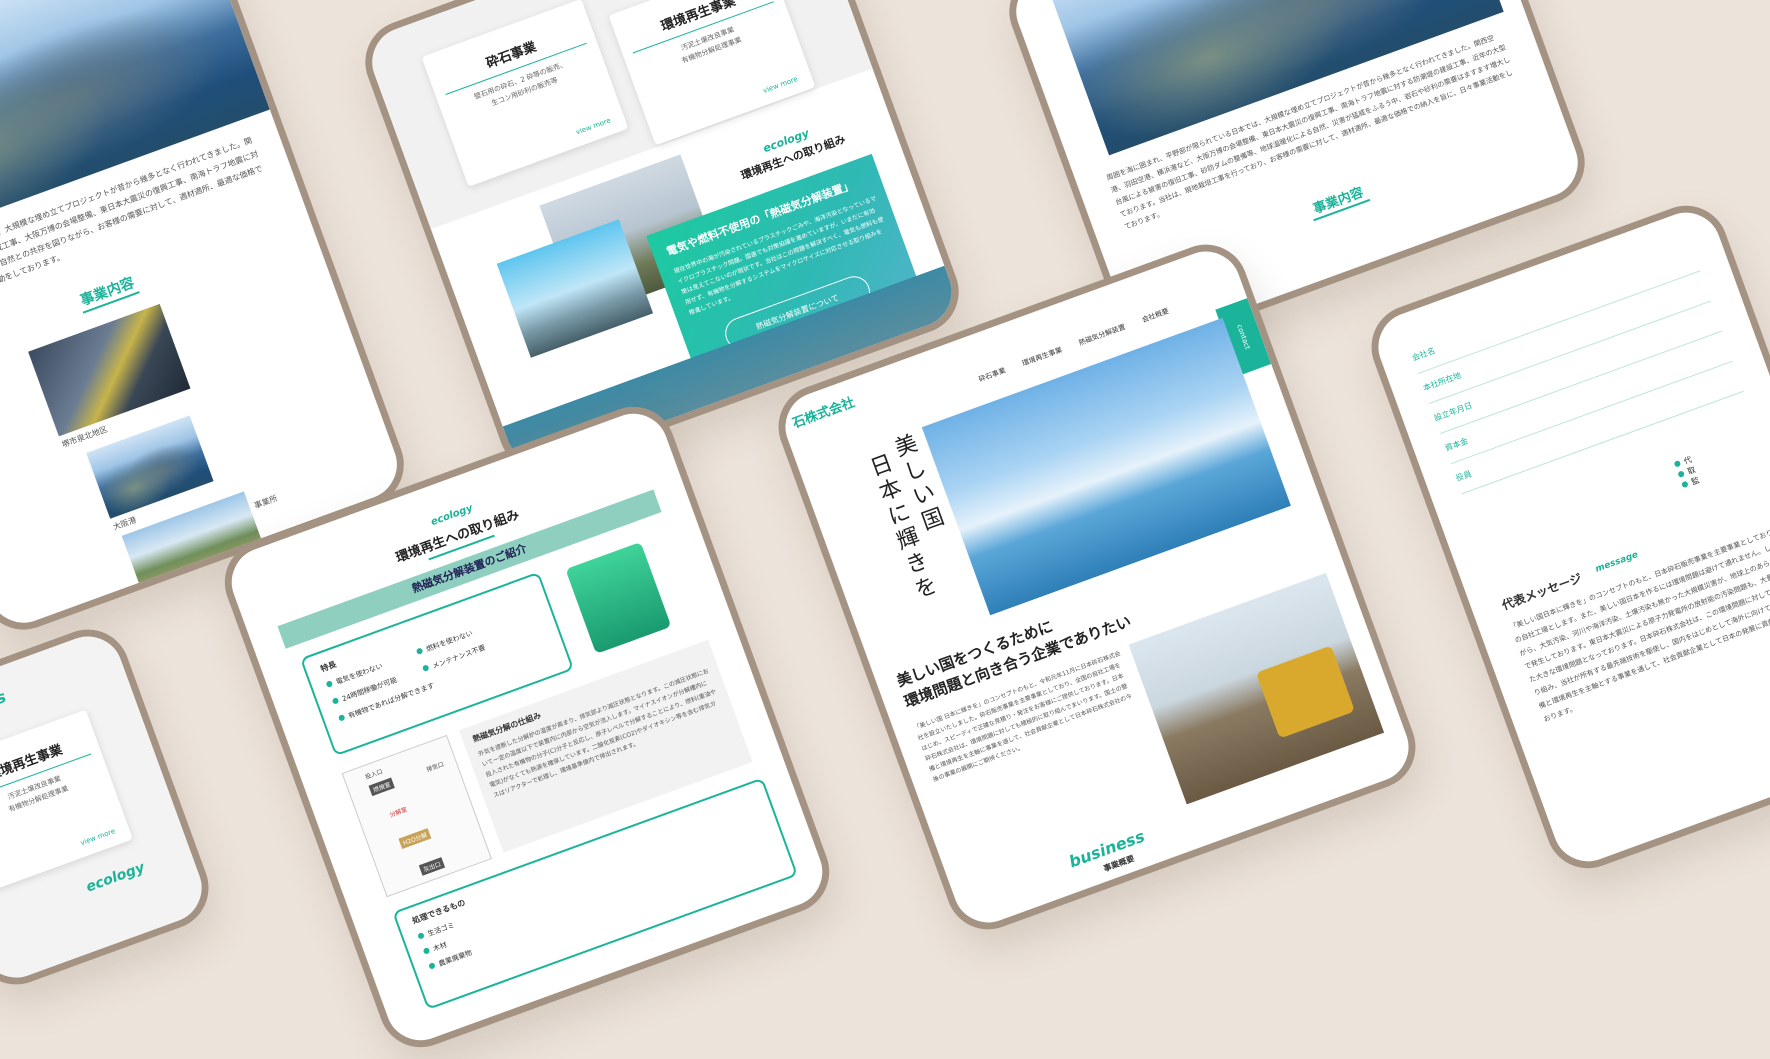  Describe the element at coordinates (1042, 357) in the screenshot. I see `nav-item-environment: 環境再生事業` at that location.